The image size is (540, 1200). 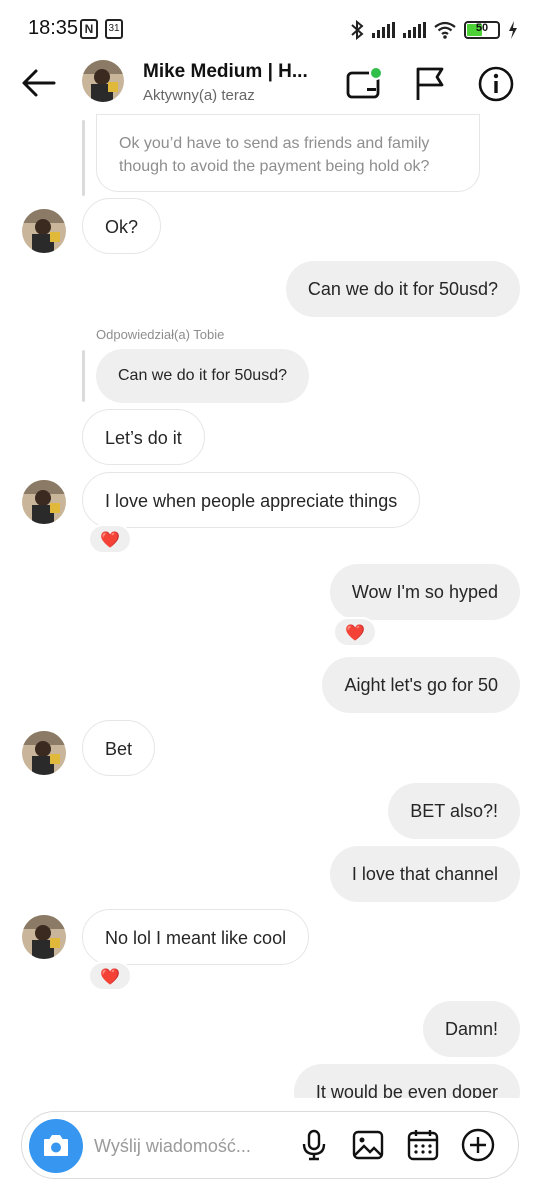 What do you see at coordinates (53, 28) in the screenshot?
I see `status-time: 18:35` at bounding box center [53, 28].